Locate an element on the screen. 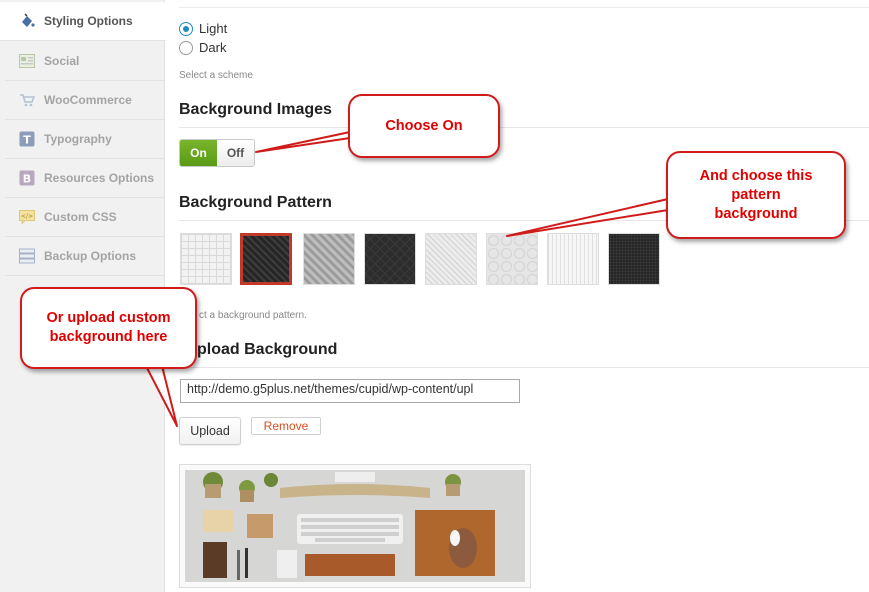 The width and height of the screenshot is (869, 592). svg-text: T is located at coordinates (27, 140).